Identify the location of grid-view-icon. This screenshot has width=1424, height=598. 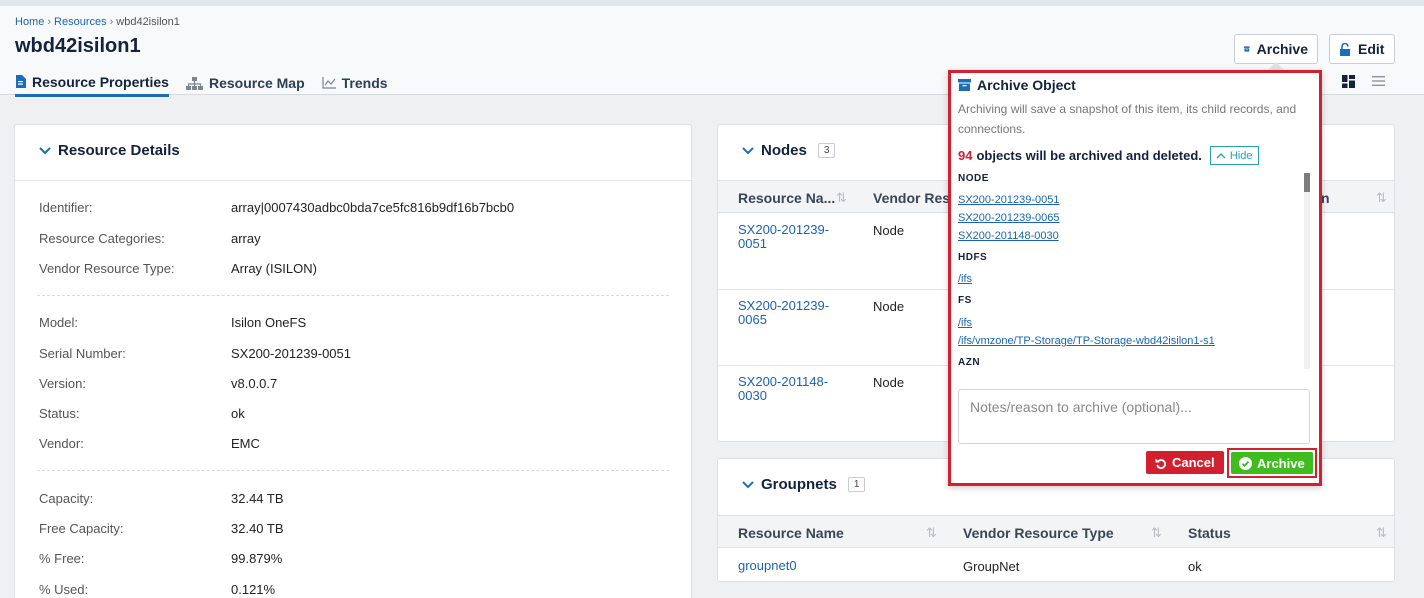
(1348, 81).